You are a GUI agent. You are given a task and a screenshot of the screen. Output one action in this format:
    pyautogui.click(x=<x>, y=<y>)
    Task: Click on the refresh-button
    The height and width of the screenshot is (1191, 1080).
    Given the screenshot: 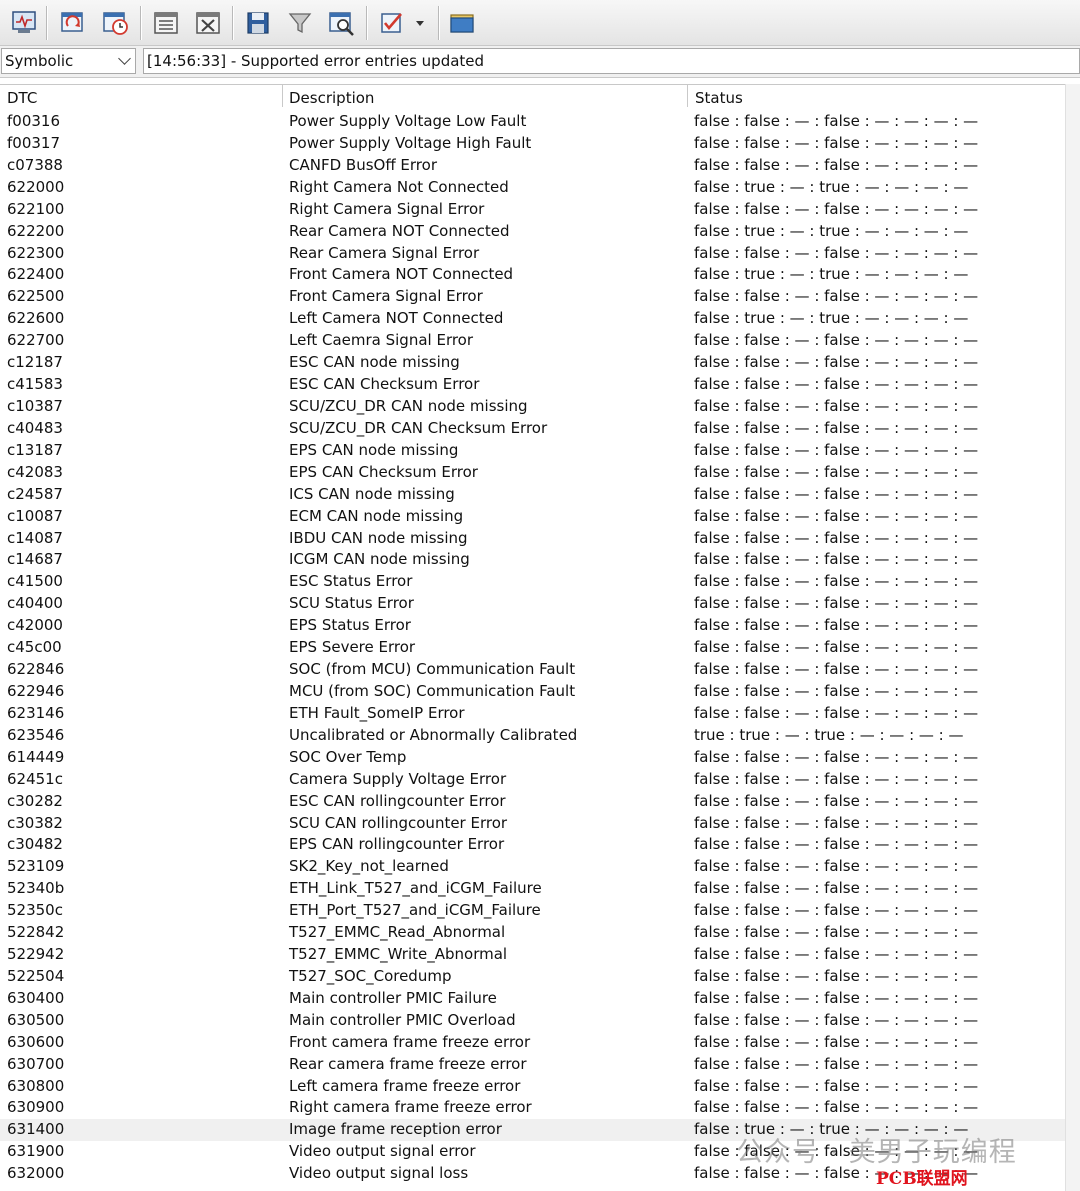 What is the action you would take?
    pyautogui.click(x=73, y=23)
    